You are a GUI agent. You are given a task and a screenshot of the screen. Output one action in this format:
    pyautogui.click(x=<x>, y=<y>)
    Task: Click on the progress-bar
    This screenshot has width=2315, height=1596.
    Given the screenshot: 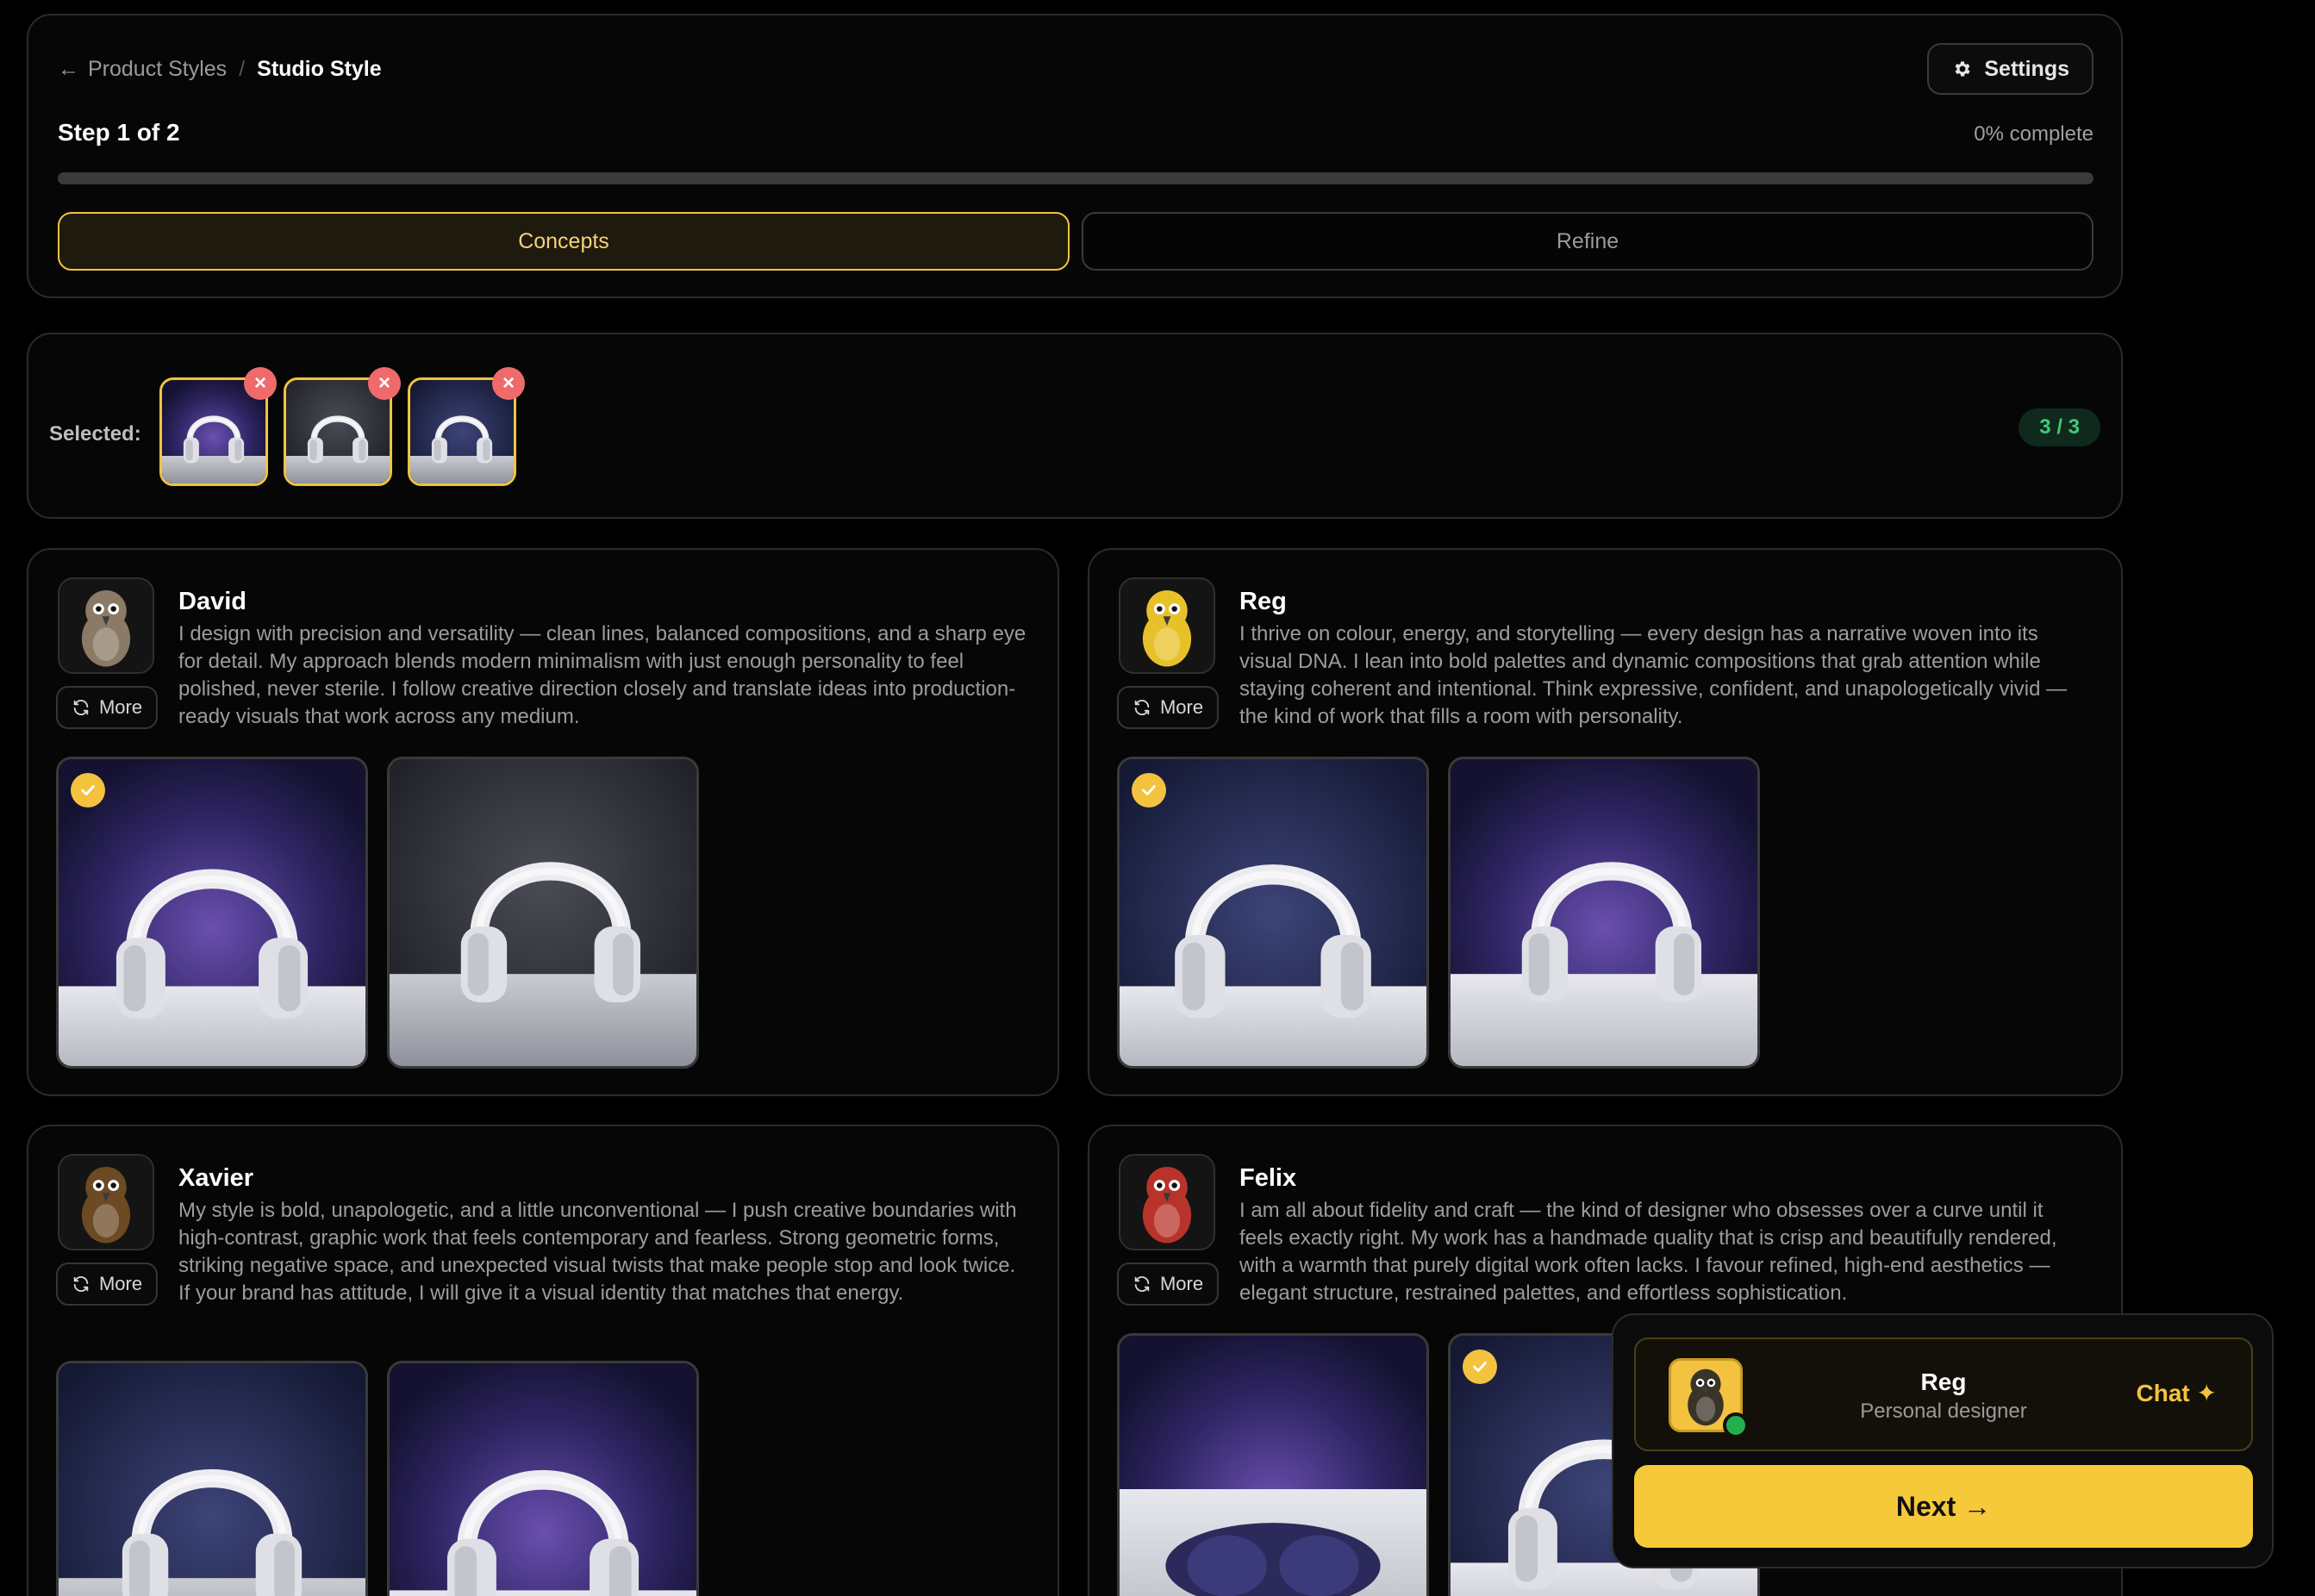 What is the action you would take?
    pyautogui.click(x=1075, y=178)
    